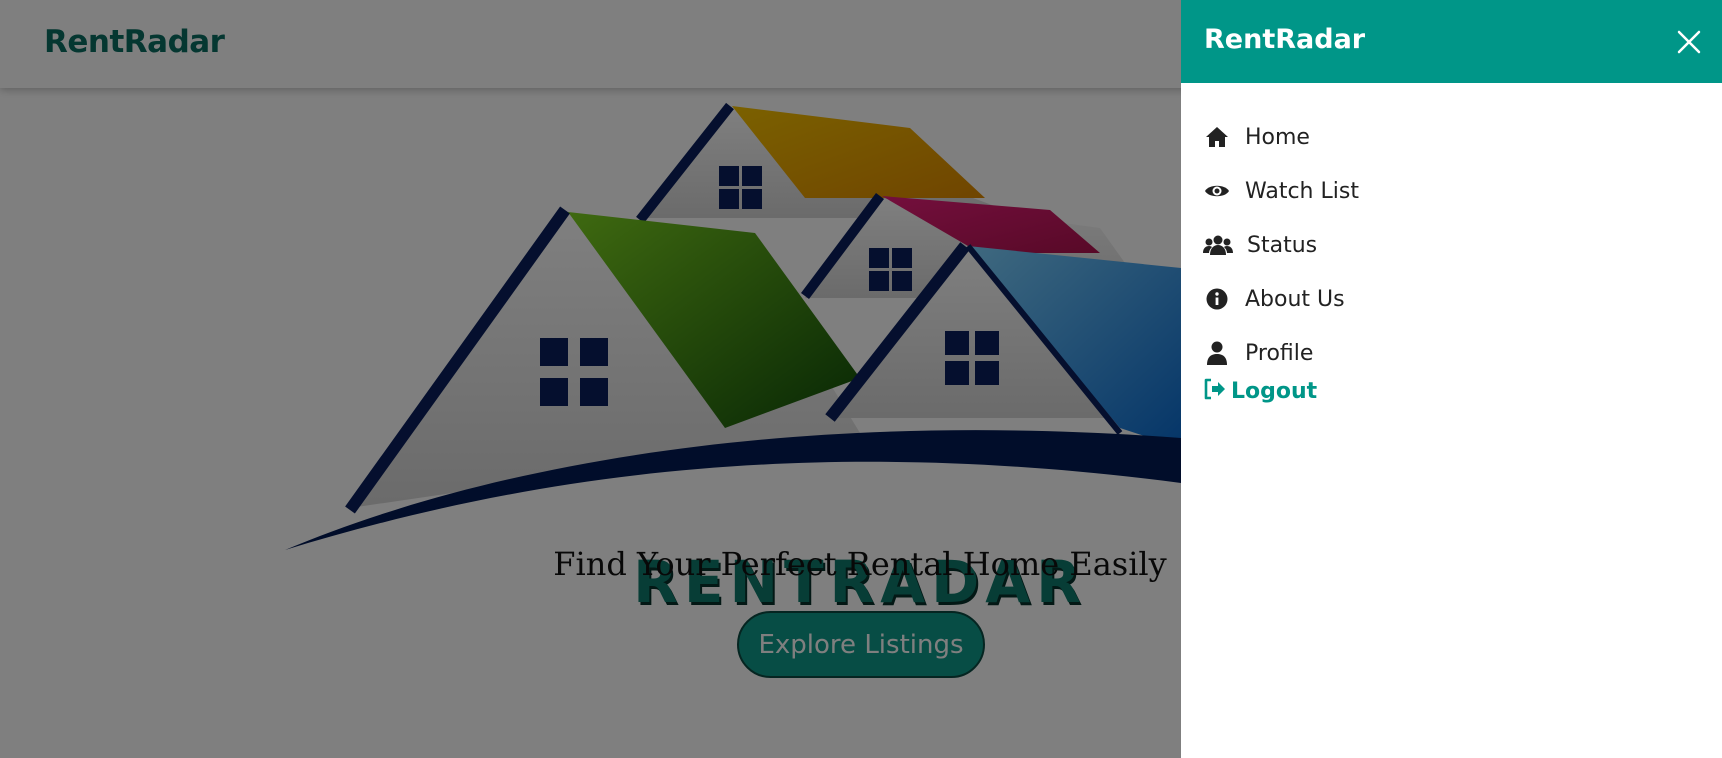  I want to click on nav-item-watch-list: Watch List, so click(1453, 191).